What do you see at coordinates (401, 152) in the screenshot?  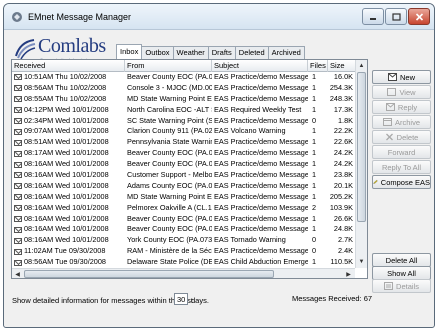 I see `forward-button: Forward` at bounding box center [401, 152].